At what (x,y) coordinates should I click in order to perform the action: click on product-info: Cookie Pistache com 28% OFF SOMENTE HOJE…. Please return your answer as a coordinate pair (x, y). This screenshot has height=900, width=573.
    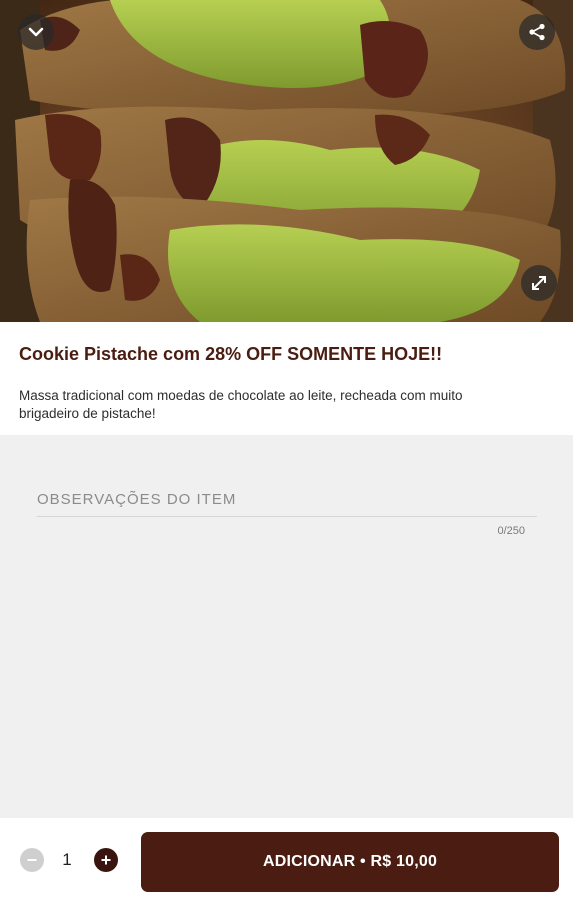
    Looking at the image, I should click on (286, 378).